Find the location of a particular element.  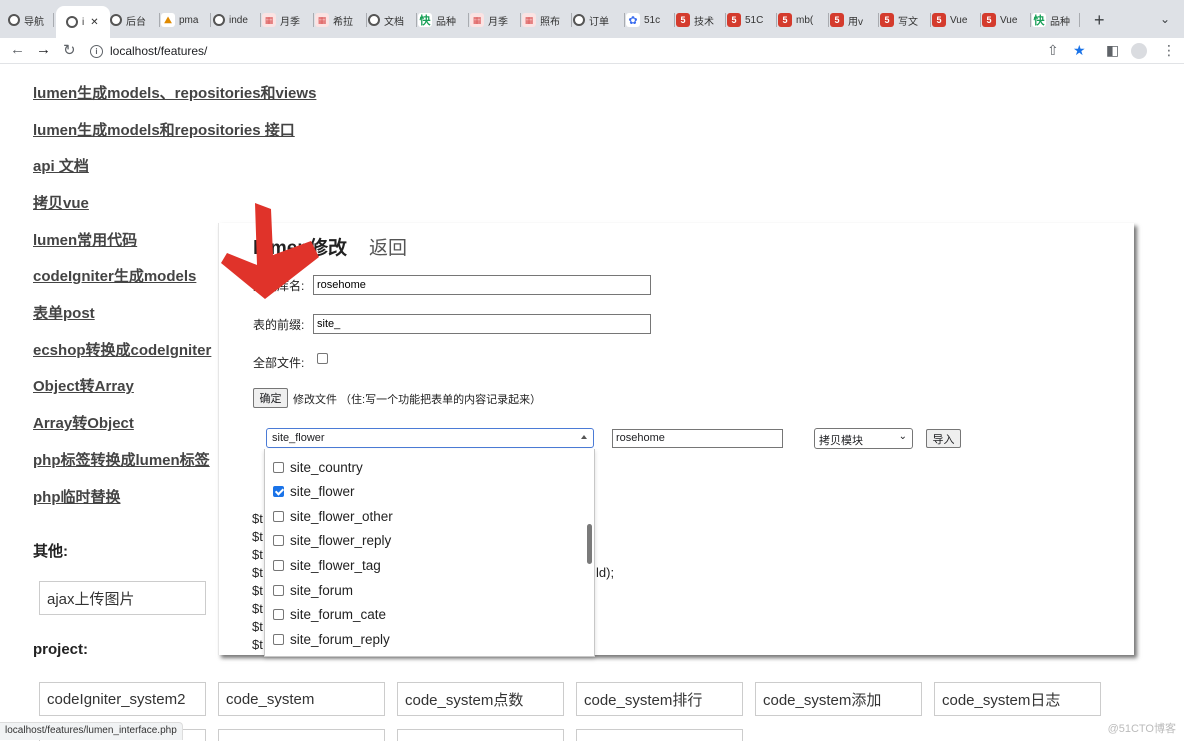

nav-link: 拷贝vue is located at coordinates (61, 202).